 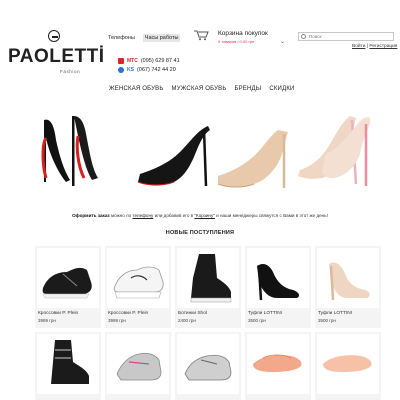 I want to click on nav-brands: БРЕНДЫ, so click(x=247, y=89).